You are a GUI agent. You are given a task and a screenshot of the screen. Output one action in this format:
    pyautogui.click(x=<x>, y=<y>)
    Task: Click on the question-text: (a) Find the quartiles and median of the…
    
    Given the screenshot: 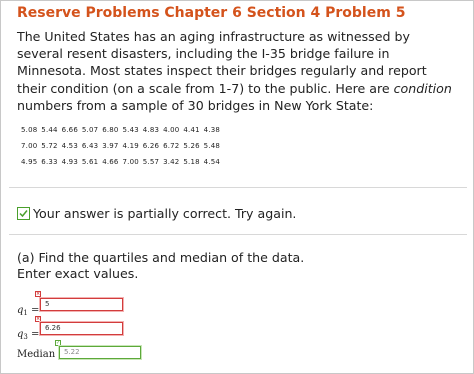 What is the action you would take?
    pyautogui.click(x=160, y=265)
    